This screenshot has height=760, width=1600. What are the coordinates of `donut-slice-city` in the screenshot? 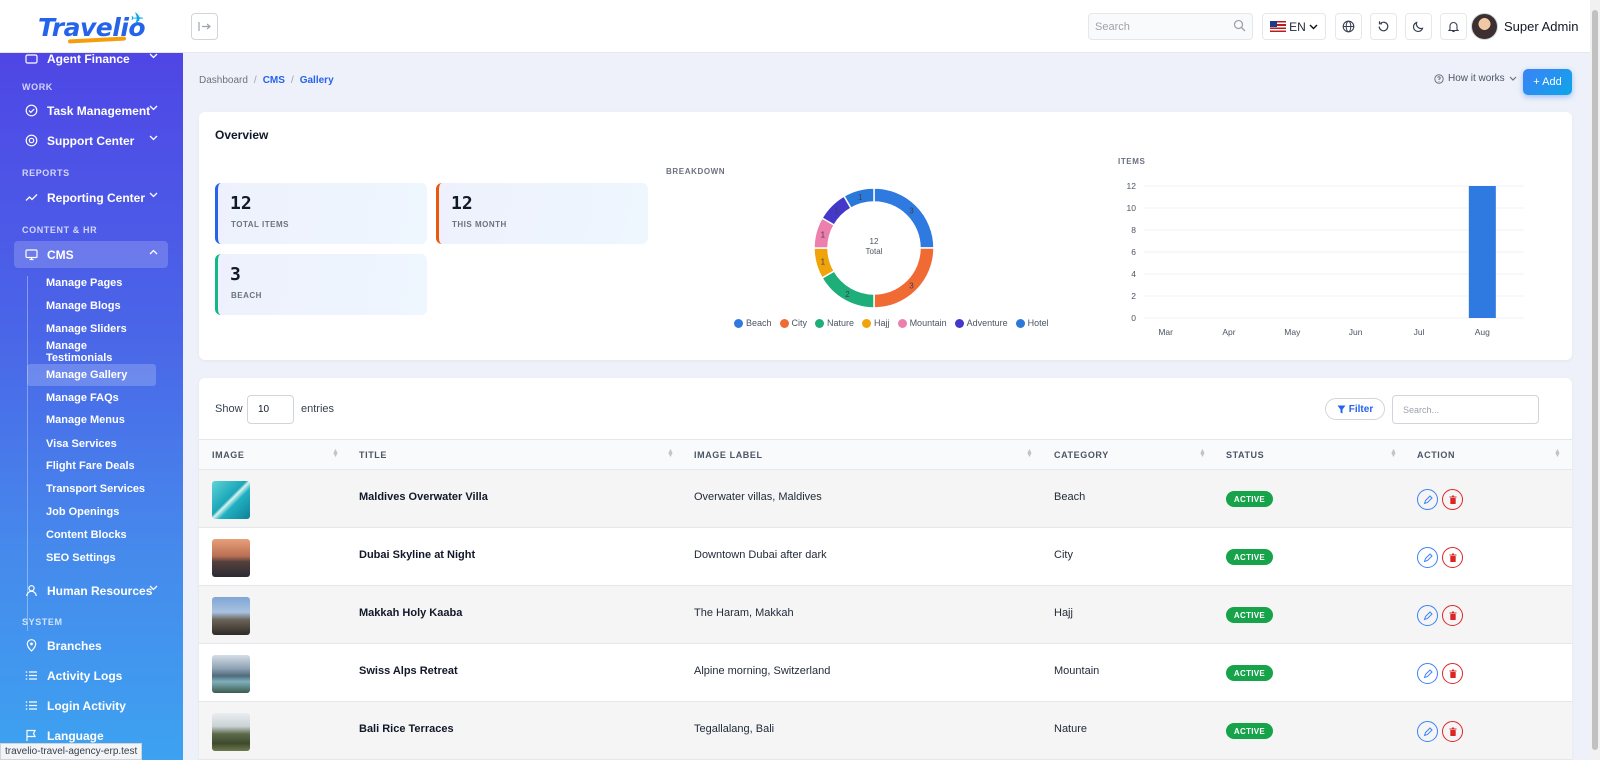 It's located at (904, 278).